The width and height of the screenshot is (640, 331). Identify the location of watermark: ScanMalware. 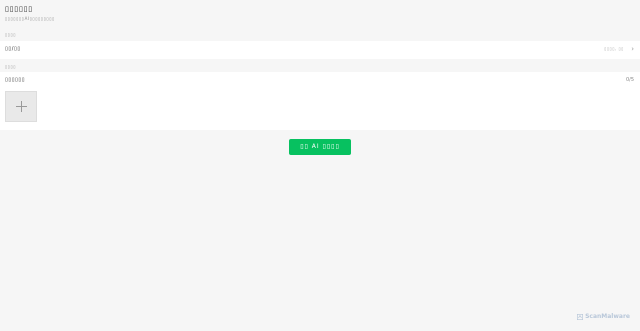
(603, 316).